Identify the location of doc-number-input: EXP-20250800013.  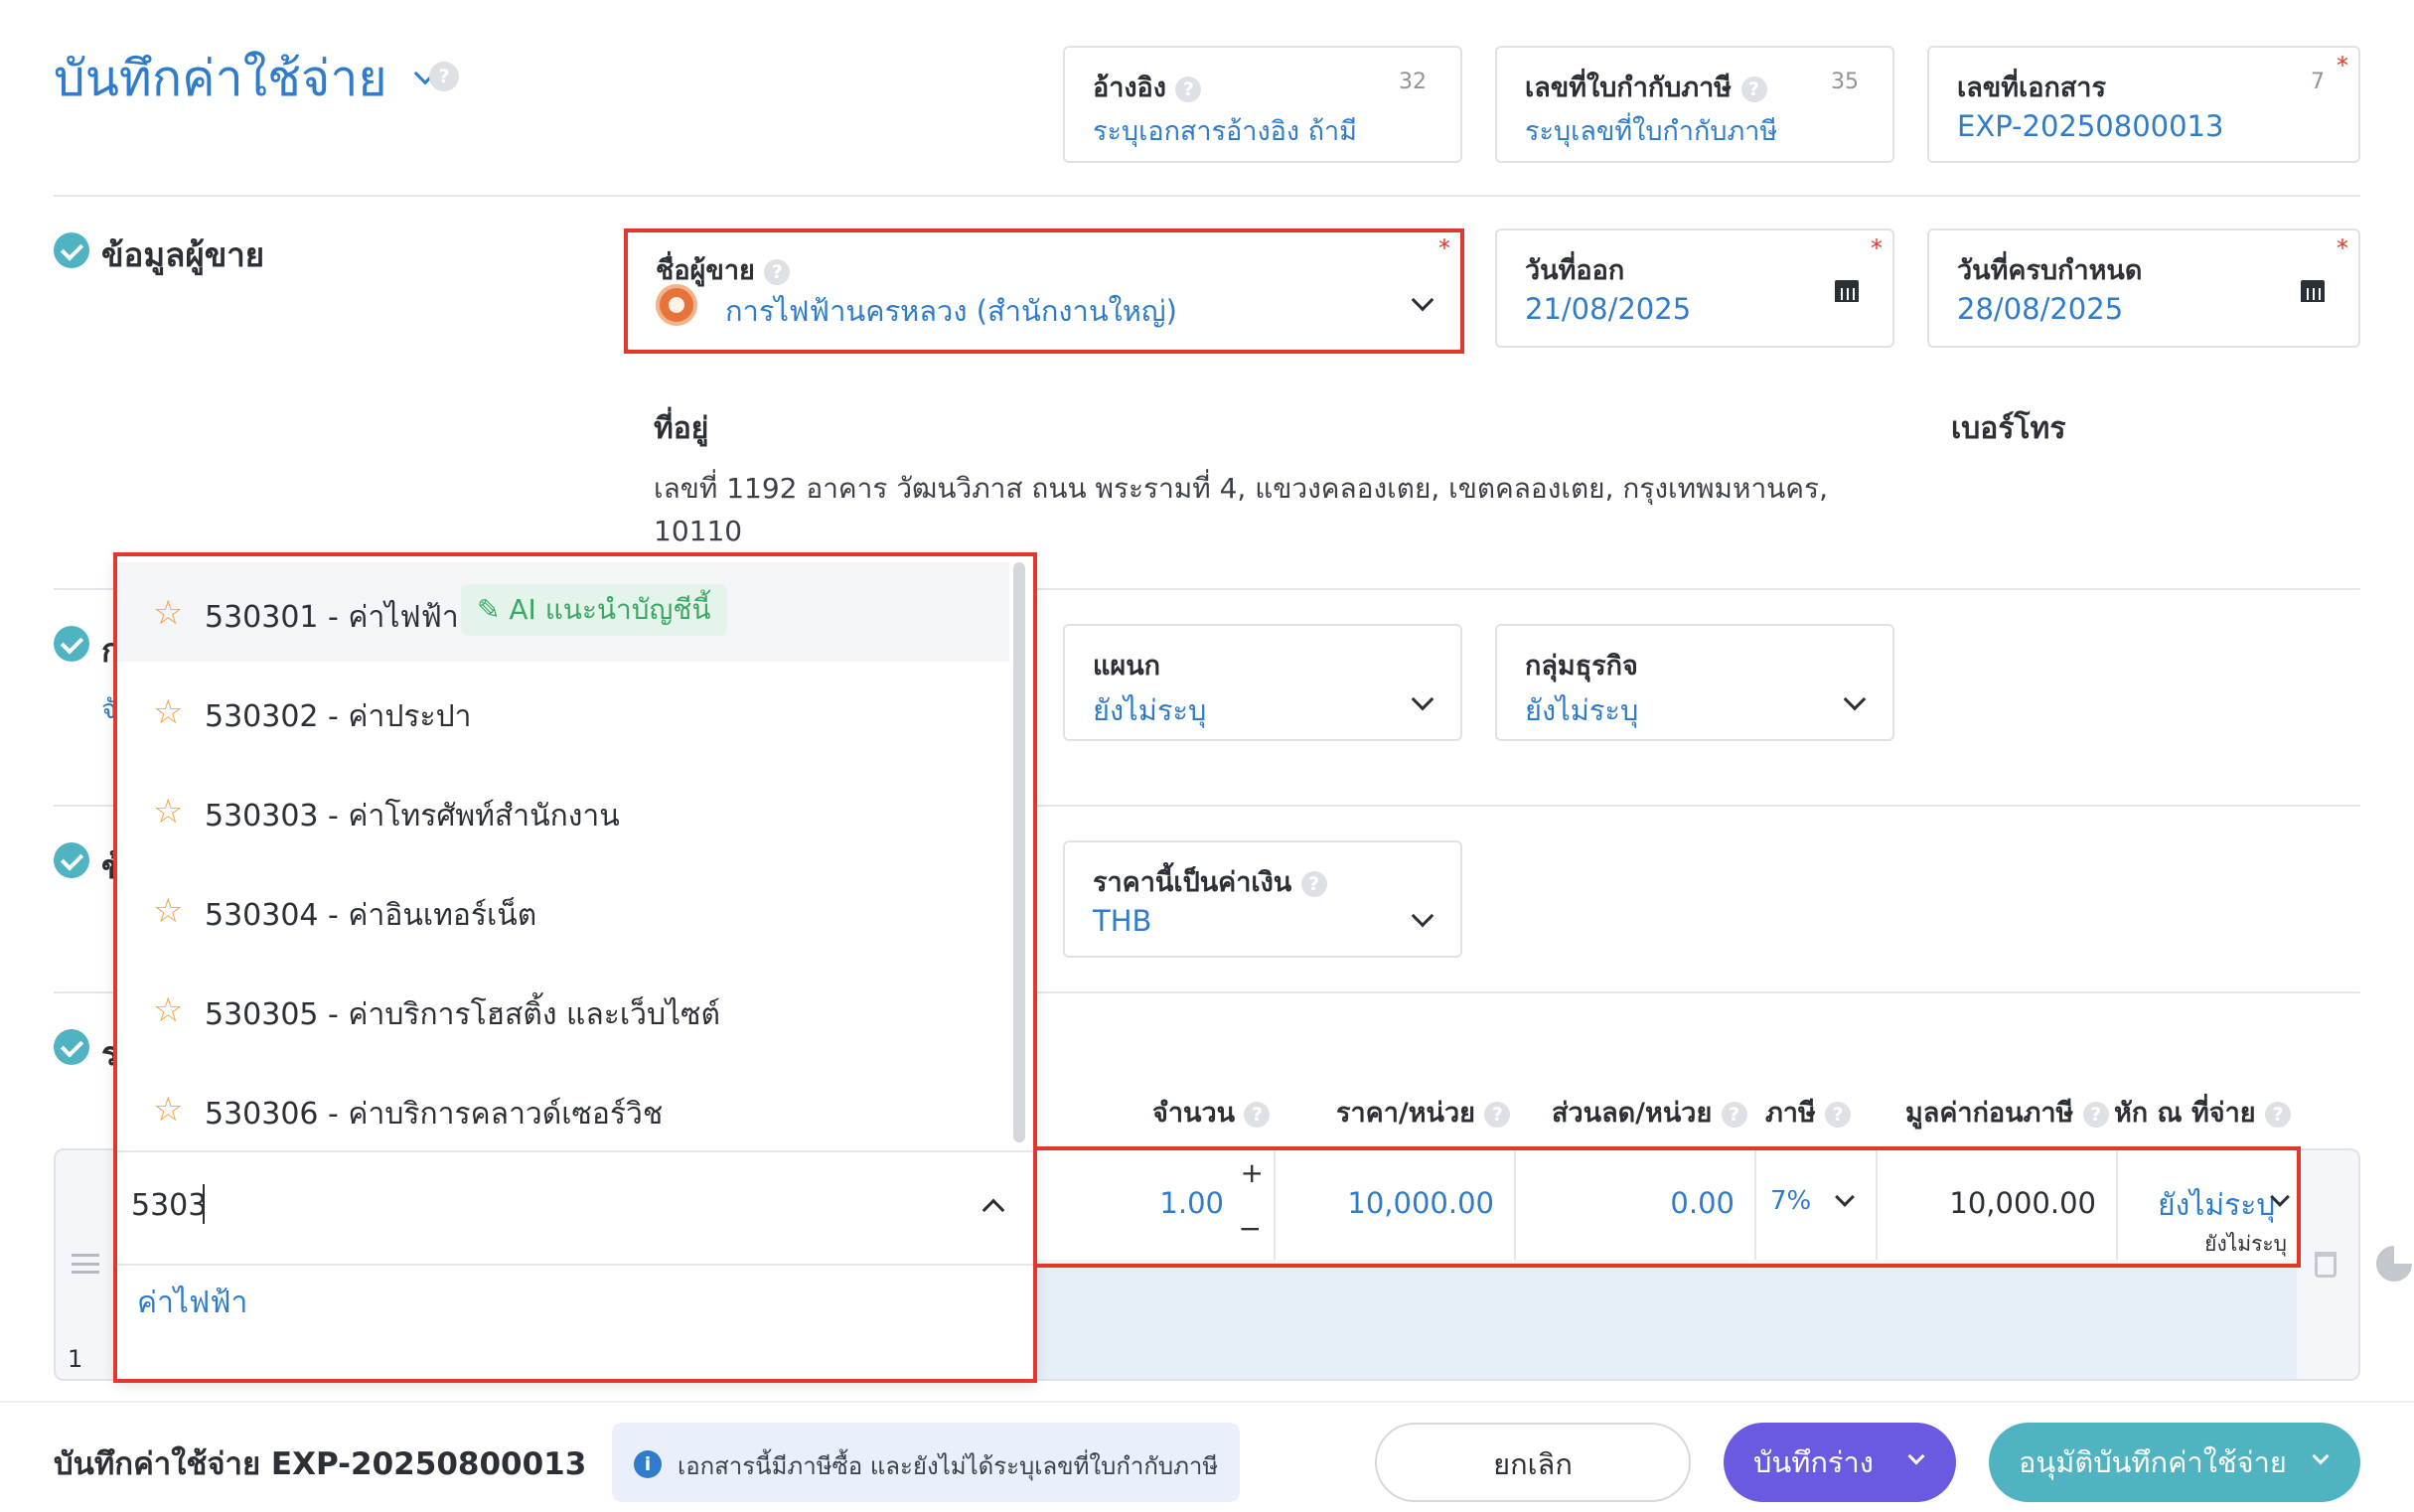
(2090, 126).